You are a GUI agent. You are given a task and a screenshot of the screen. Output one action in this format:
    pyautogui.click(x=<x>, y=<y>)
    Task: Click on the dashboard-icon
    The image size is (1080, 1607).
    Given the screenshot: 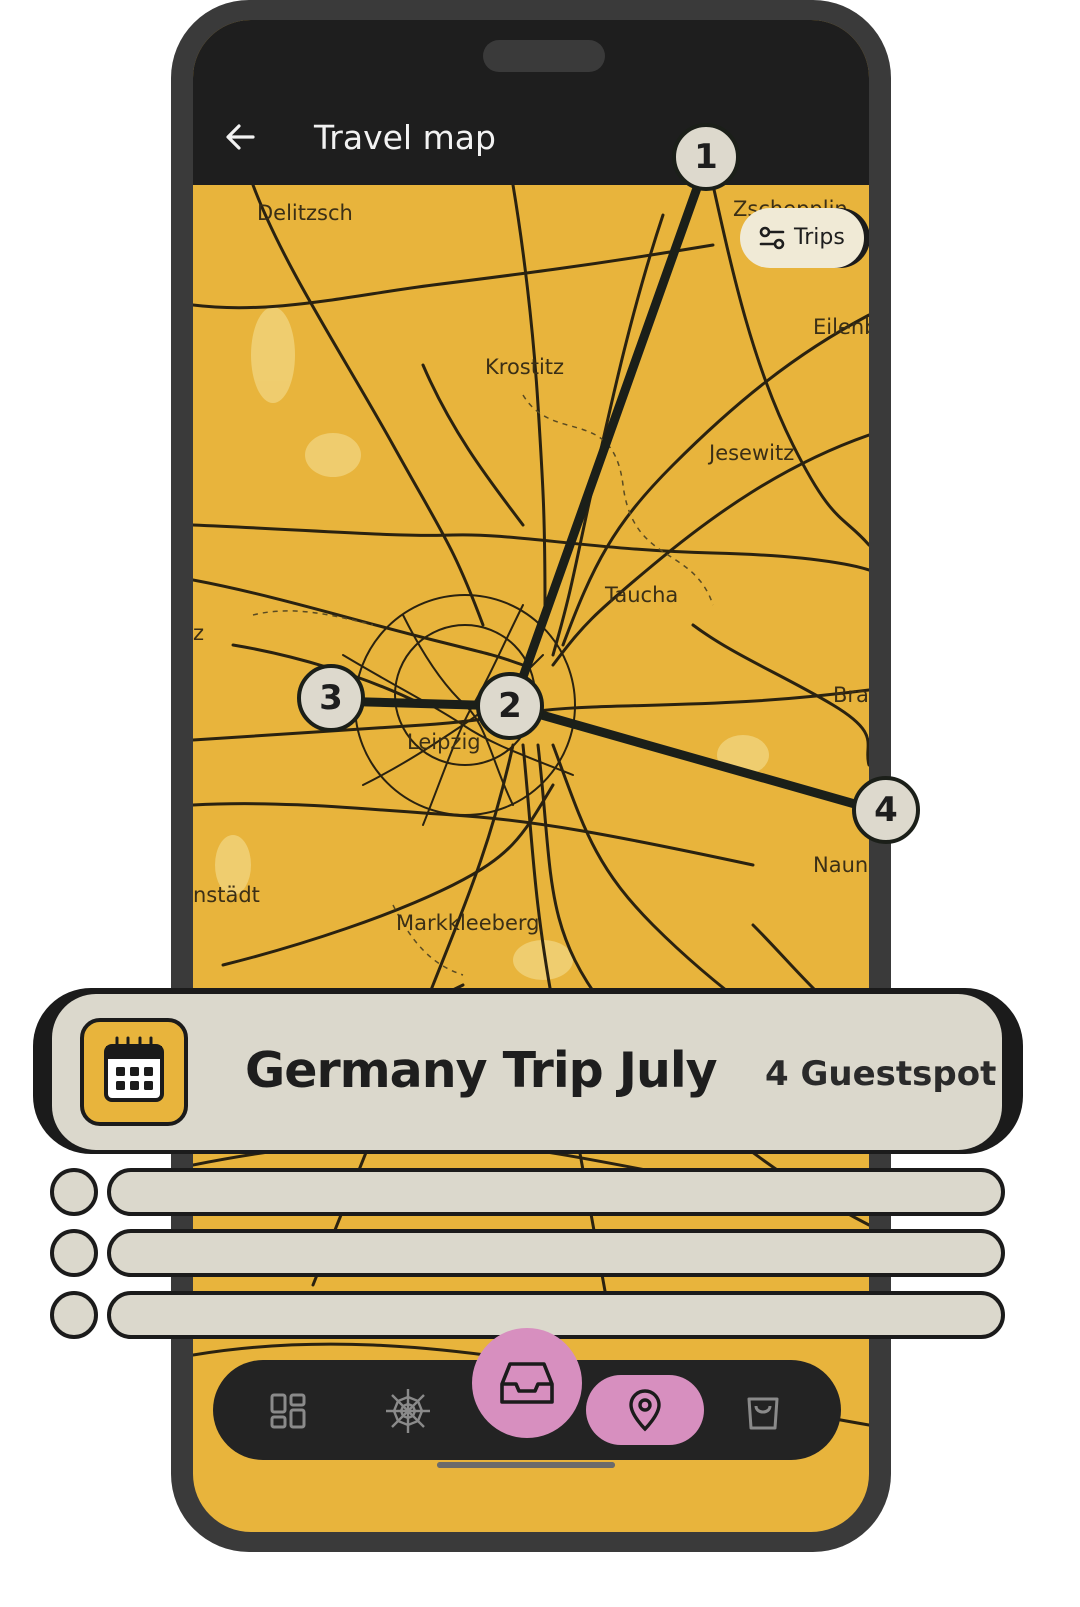 What is the action you would take?
    pyautogui.click(x=288, y=1411)
    